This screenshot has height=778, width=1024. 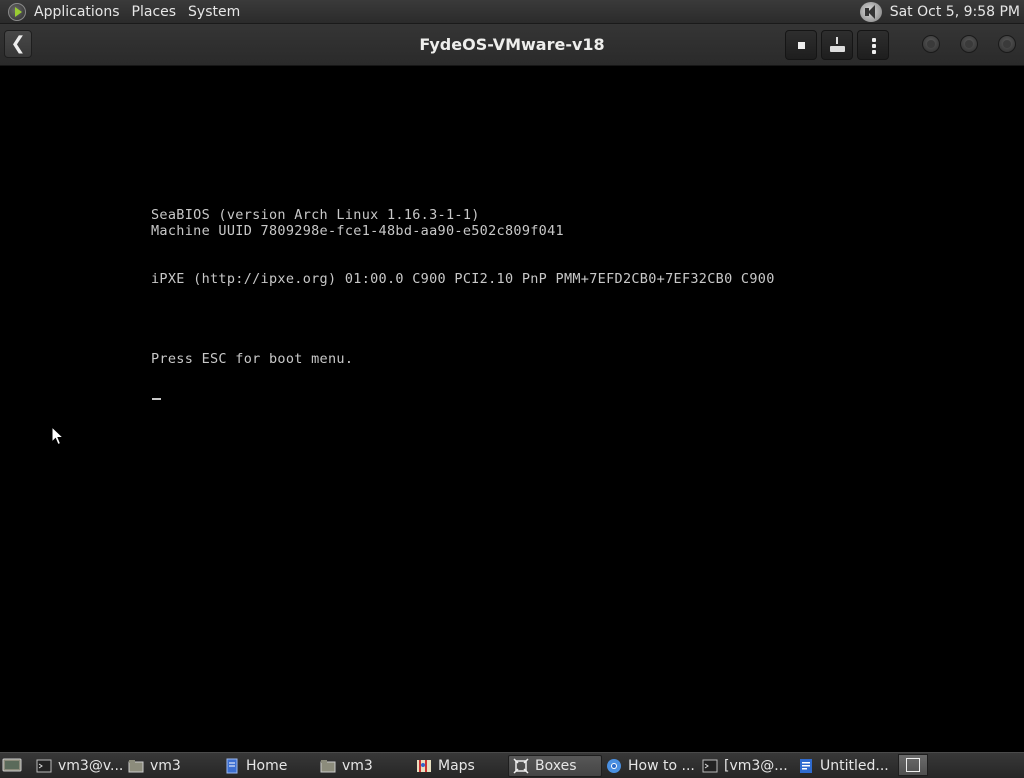 I want to click on task-boxes: Boxes, so click(x=555, y=765).